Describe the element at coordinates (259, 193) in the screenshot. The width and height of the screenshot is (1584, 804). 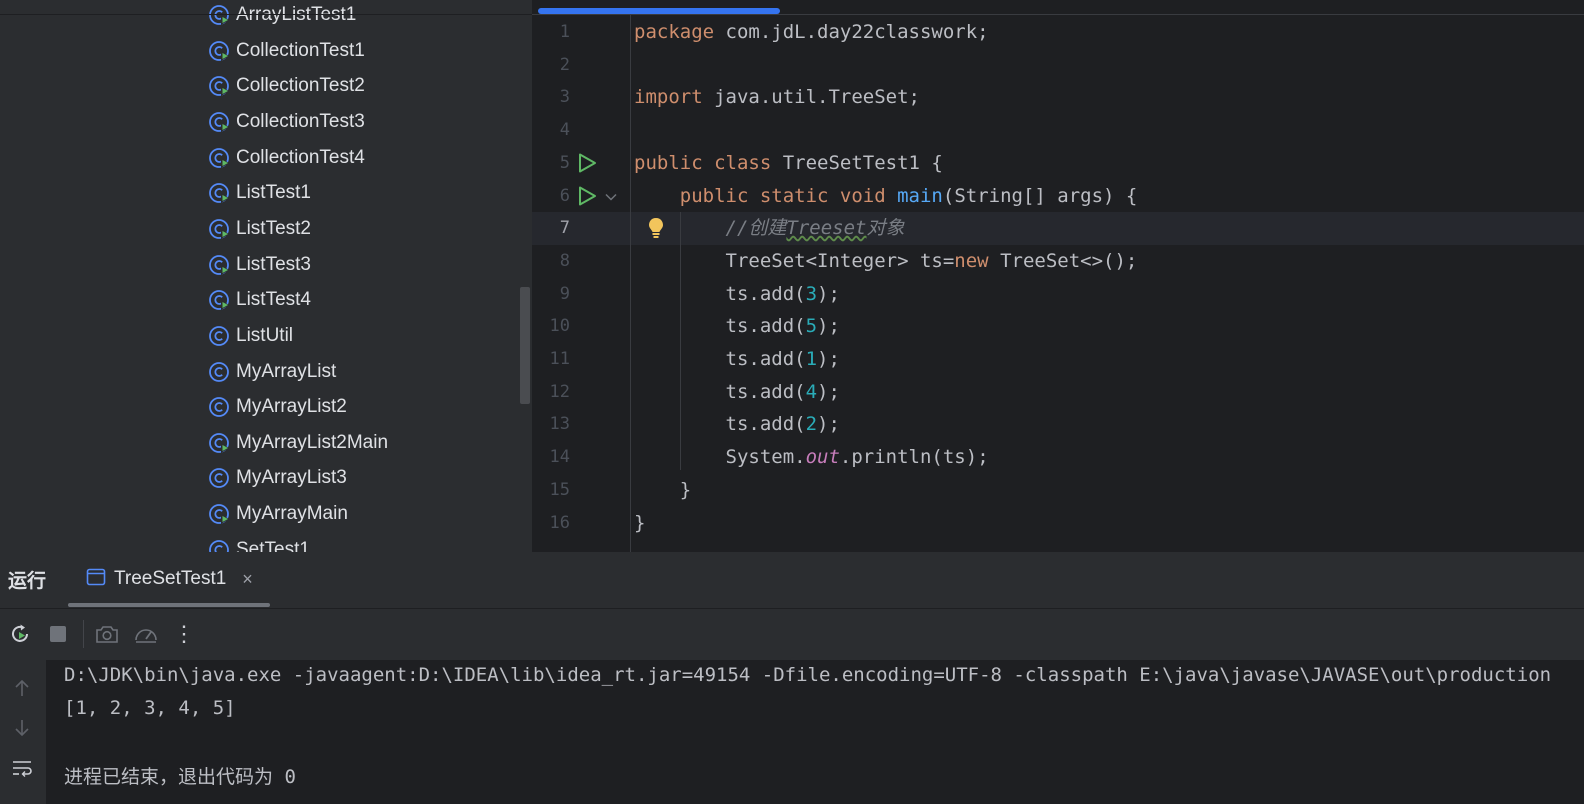
I see `tree-item: ListTest1` at that location.